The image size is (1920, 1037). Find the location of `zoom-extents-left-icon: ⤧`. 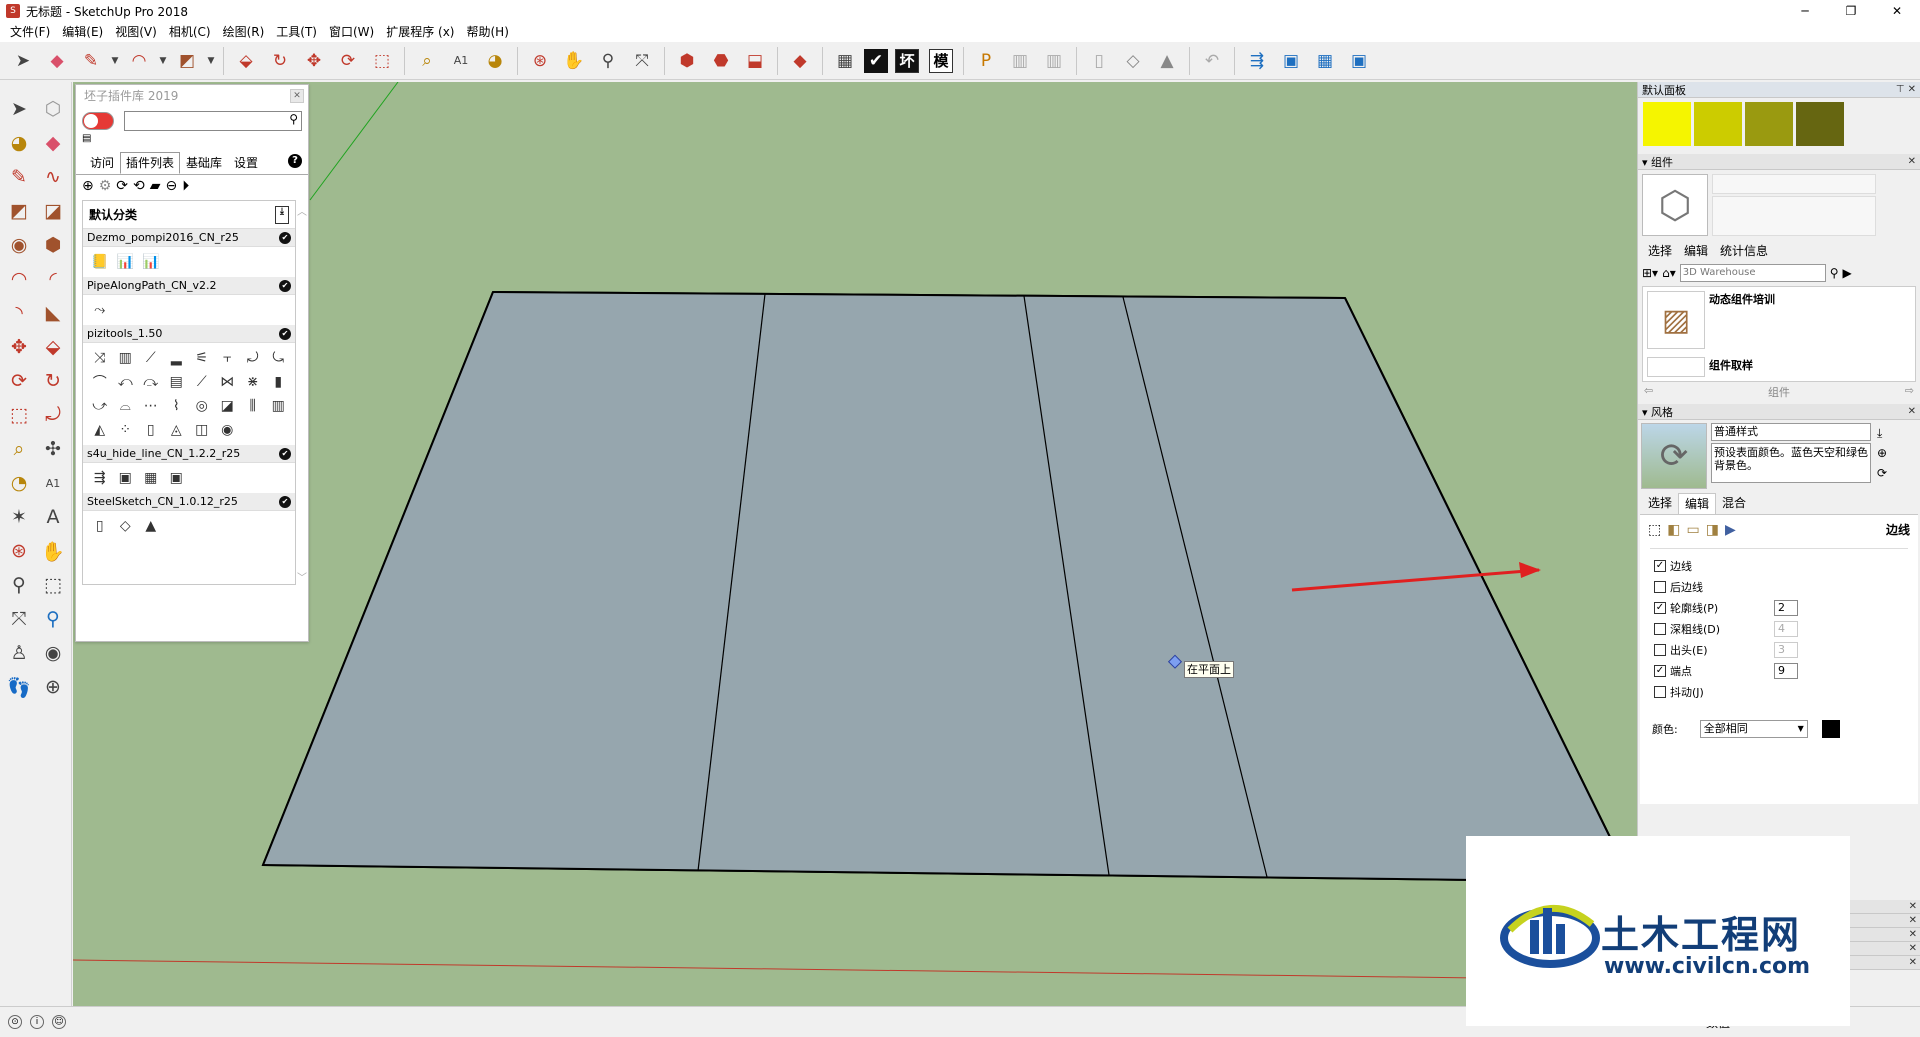

zoom-extents-left-icon: ⤧ is located at coordinates (19, 619).